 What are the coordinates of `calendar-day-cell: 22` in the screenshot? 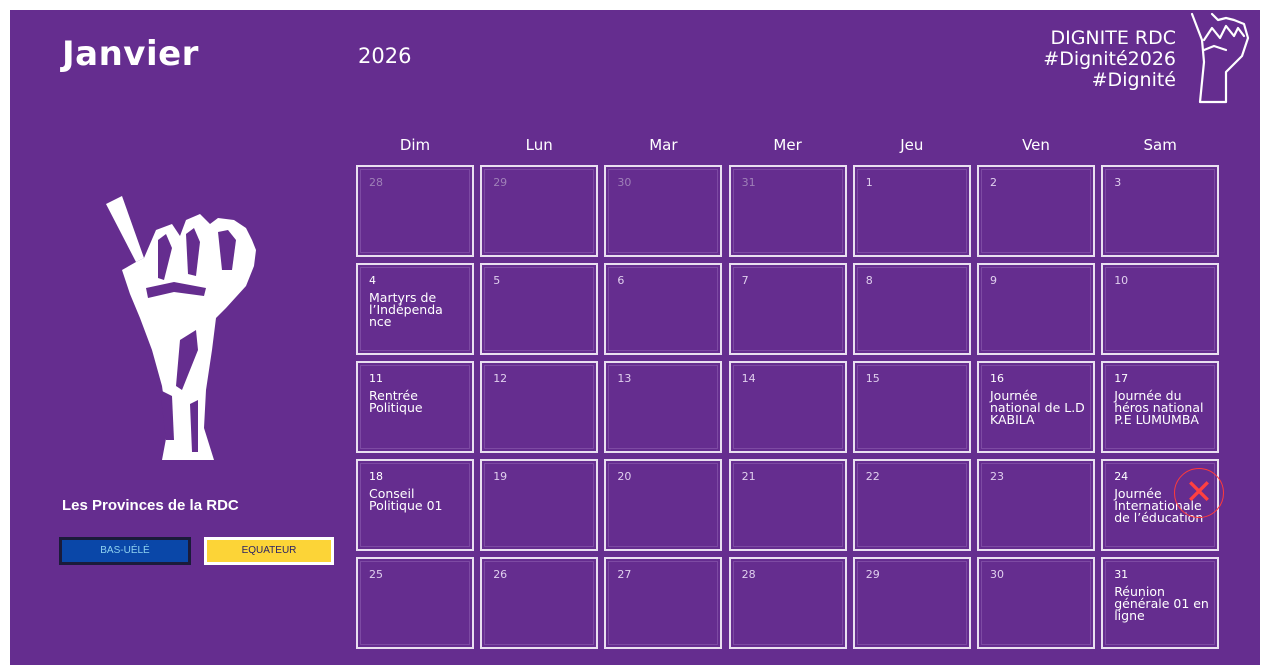 It's located at (911, 505).